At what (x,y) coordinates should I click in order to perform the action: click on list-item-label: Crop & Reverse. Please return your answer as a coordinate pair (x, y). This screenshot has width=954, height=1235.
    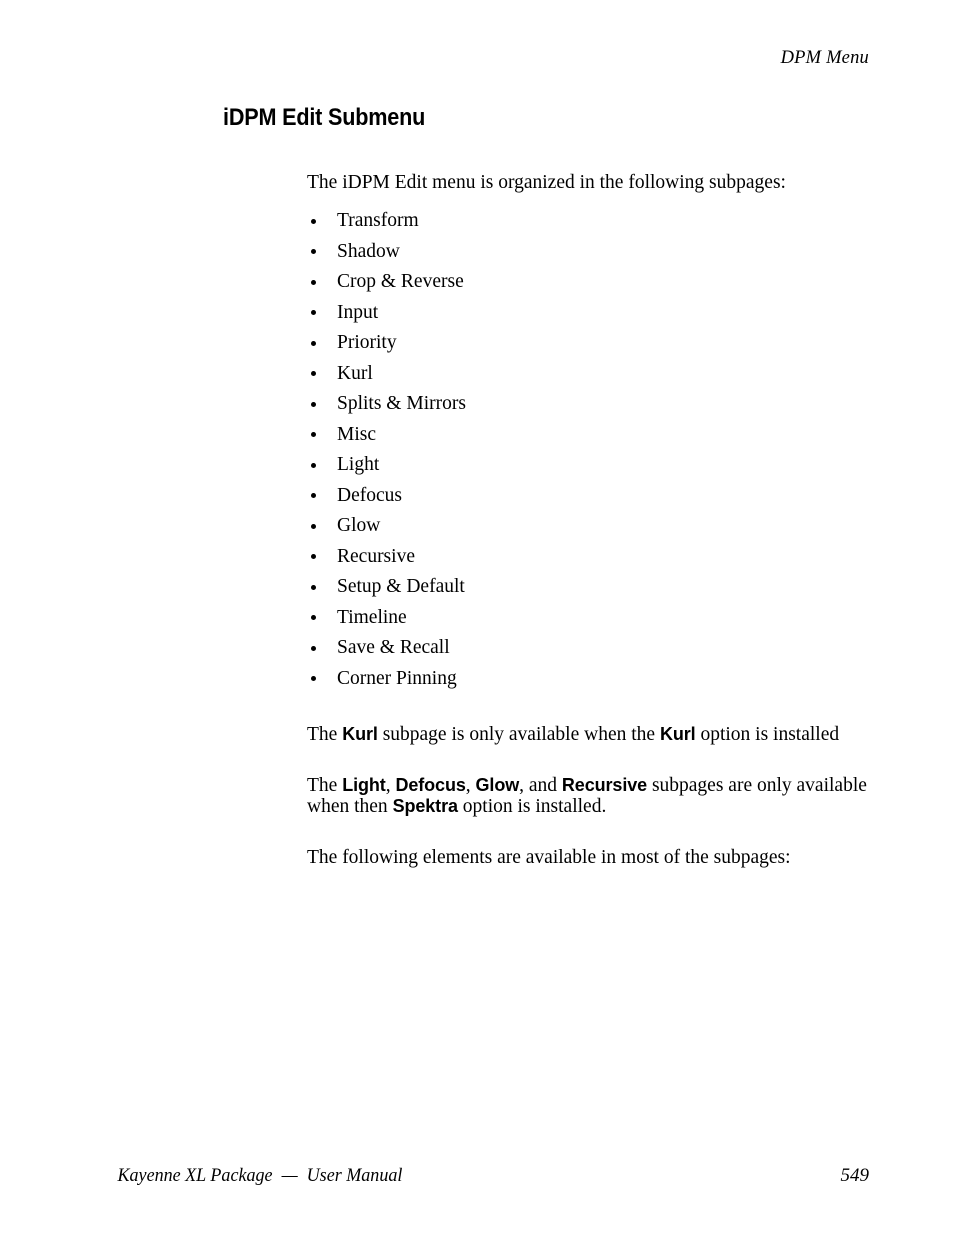
    Looking at the image, I should click on (400, 281).